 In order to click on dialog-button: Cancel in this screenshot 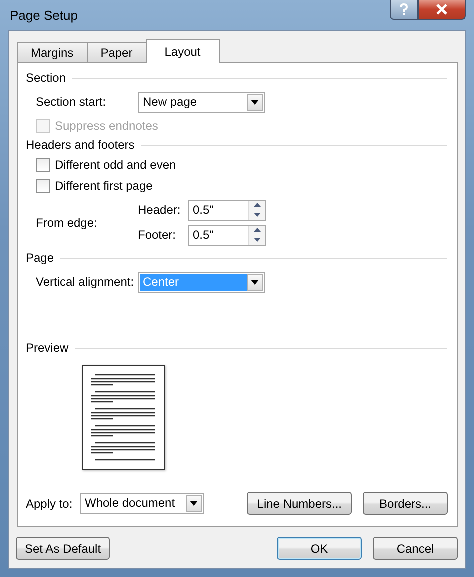, I will do `click(415, 548)`.